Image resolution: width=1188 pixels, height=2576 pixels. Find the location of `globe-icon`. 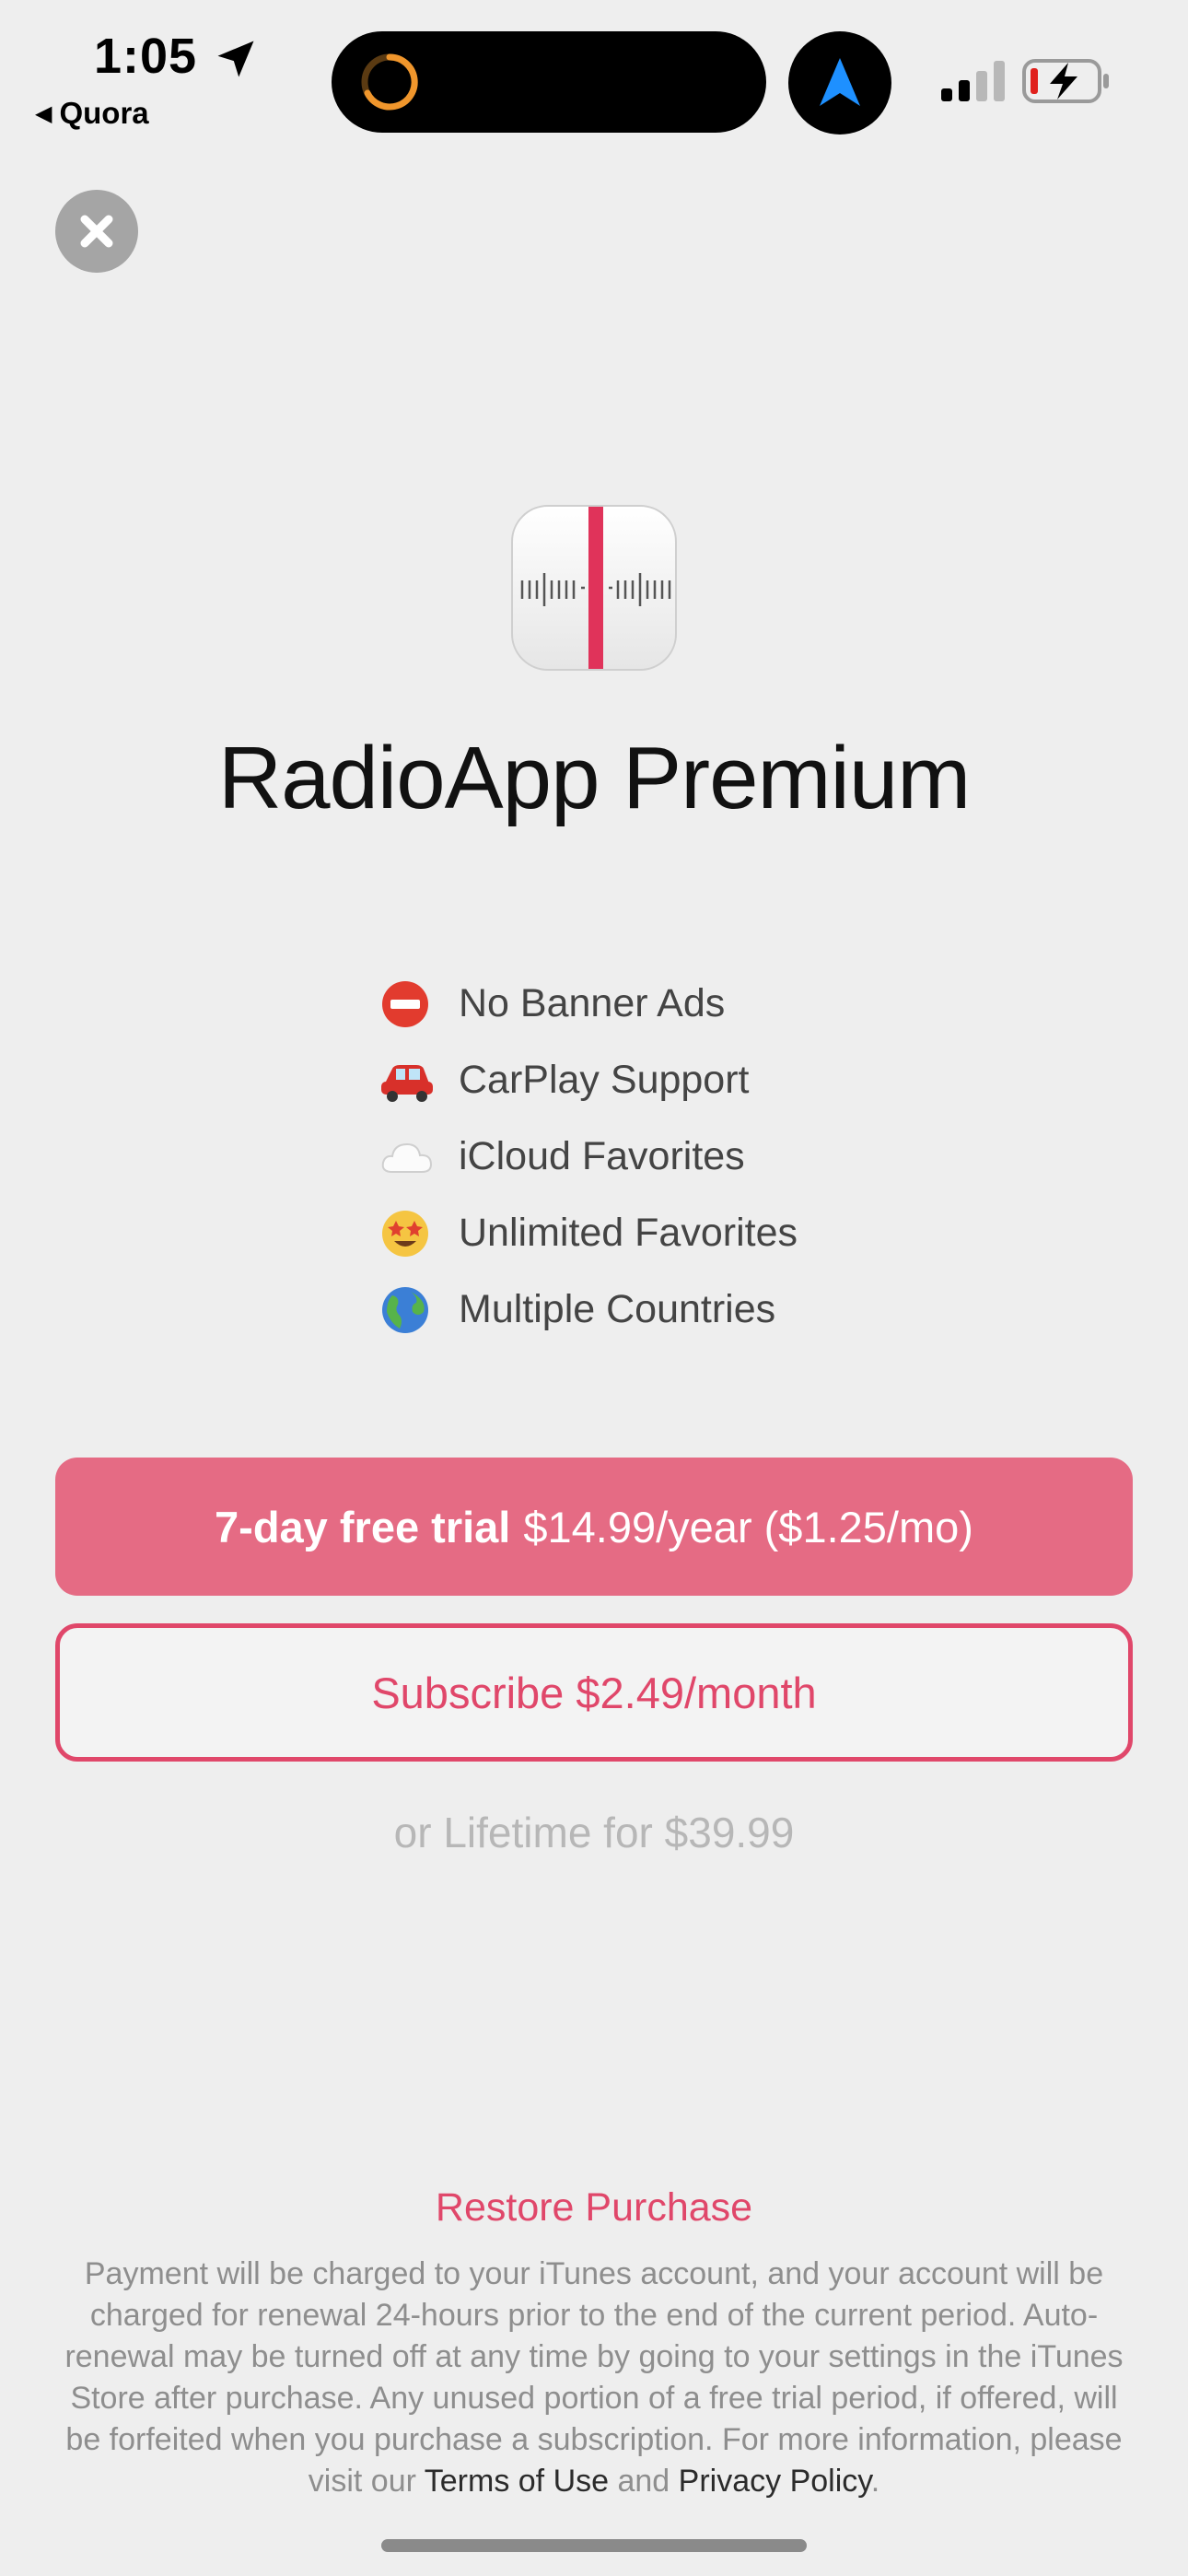

globe-icon is located at coordinates (410, 1310).